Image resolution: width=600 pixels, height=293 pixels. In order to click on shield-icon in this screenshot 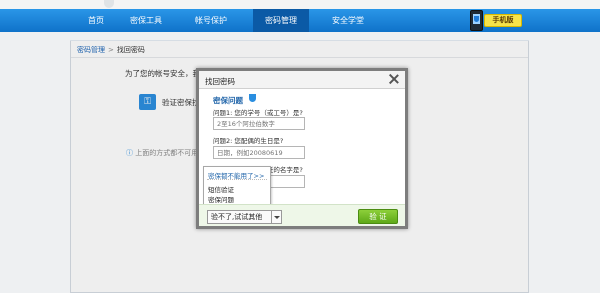, I will do `click(252, 98)`.